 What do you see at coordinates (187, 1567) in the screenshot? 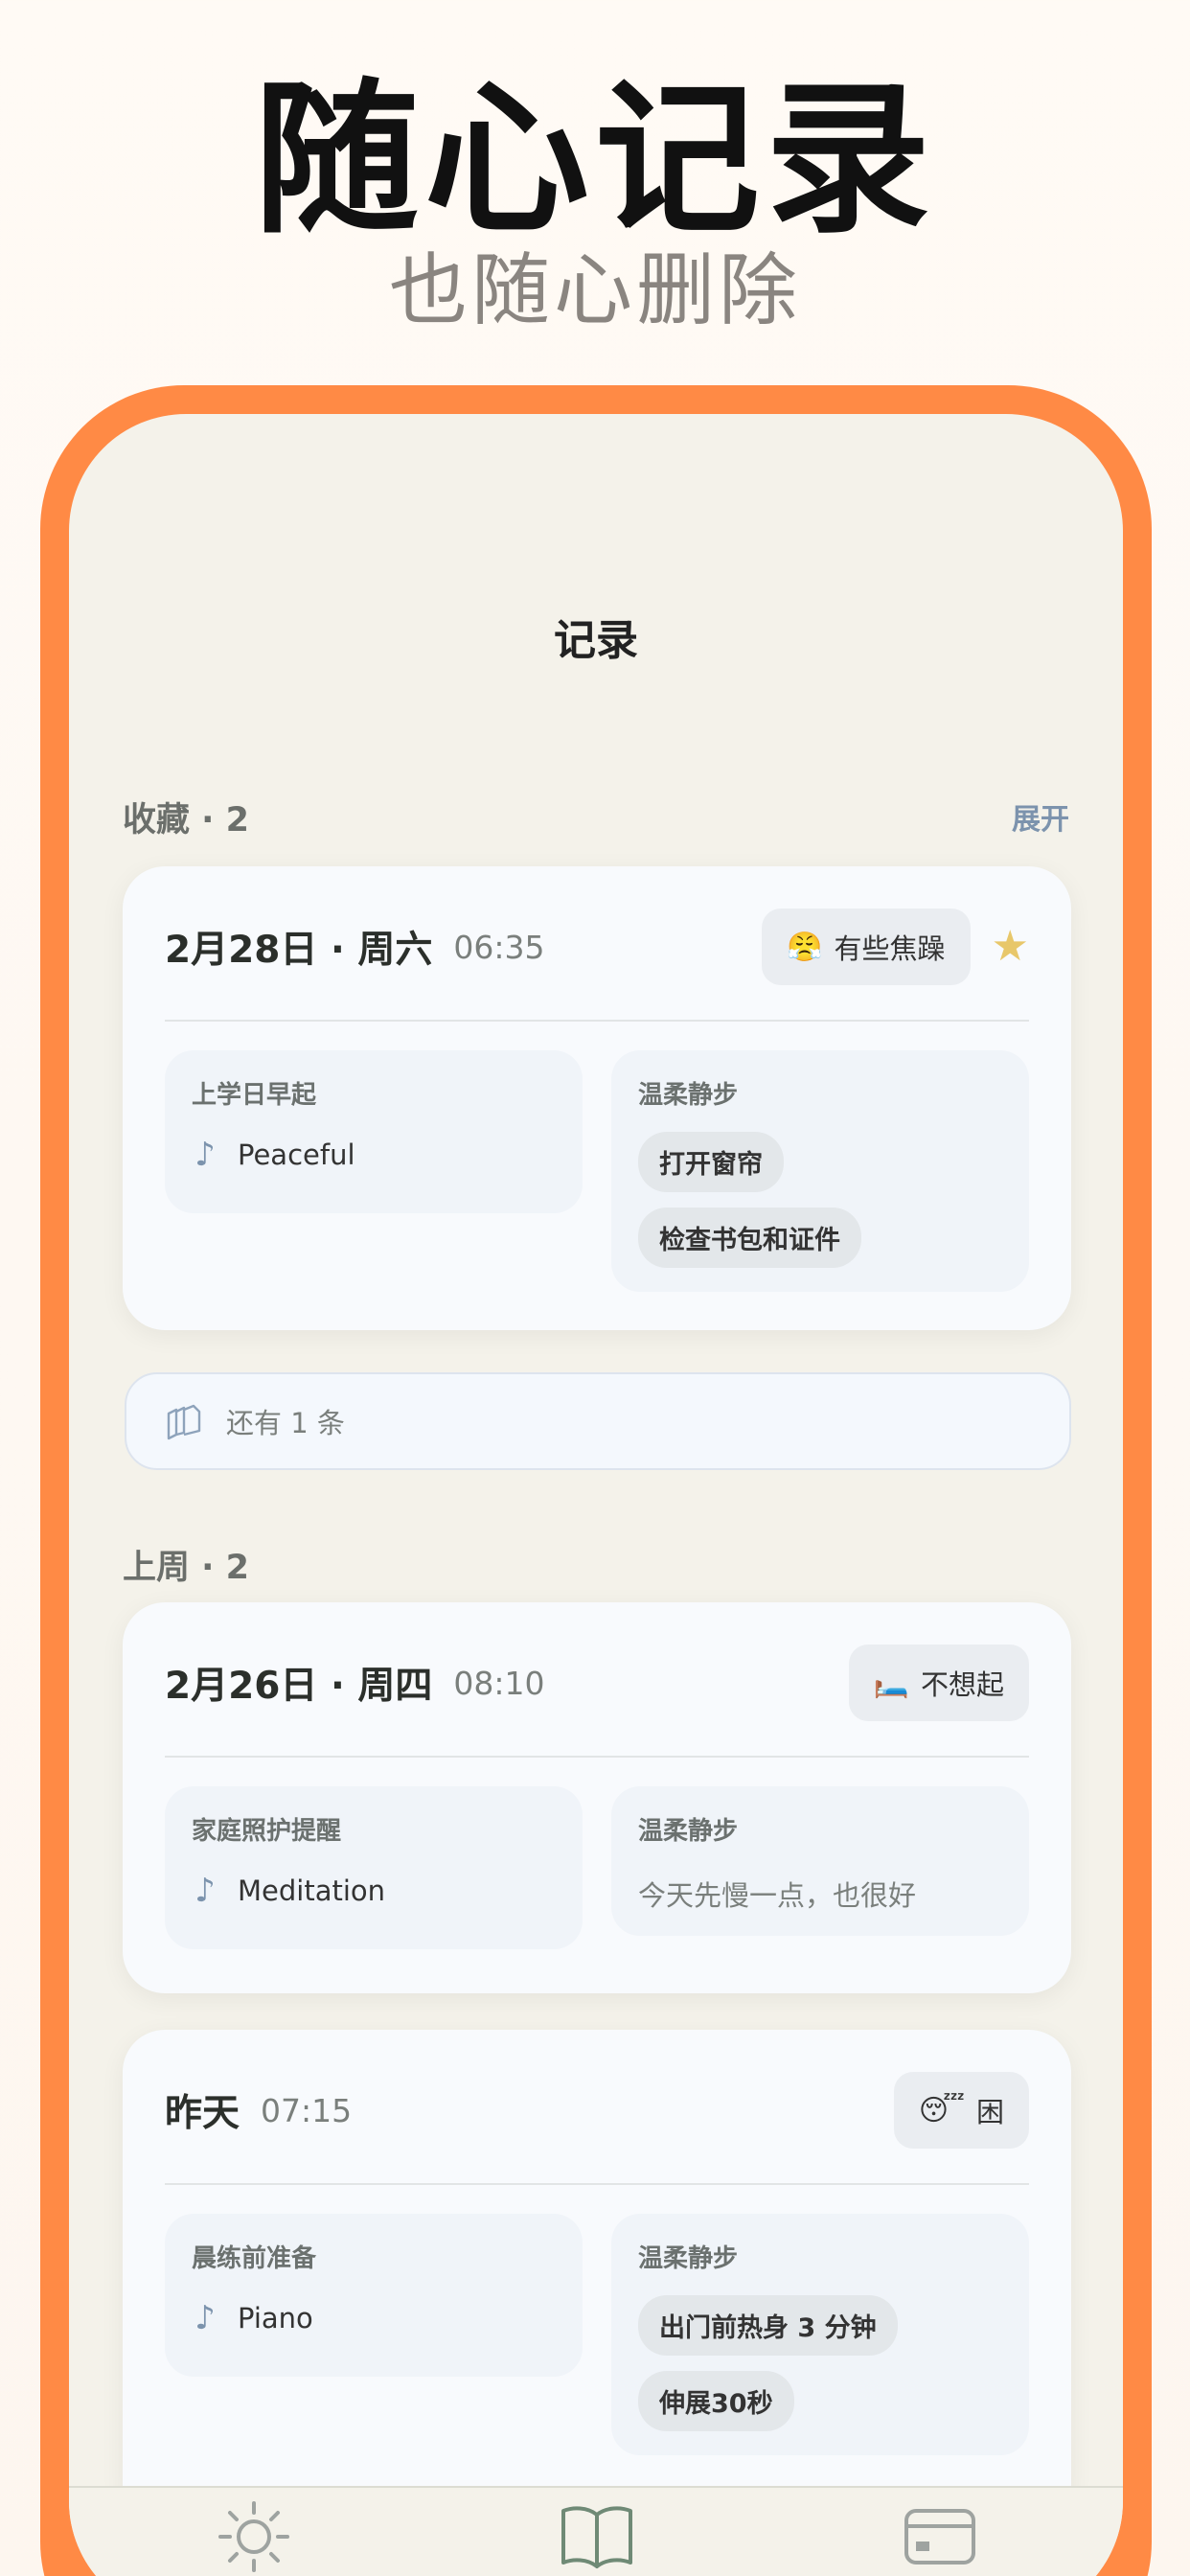
I see `last-week-label: 上周 · 2` at bounding box center [187, 1567].